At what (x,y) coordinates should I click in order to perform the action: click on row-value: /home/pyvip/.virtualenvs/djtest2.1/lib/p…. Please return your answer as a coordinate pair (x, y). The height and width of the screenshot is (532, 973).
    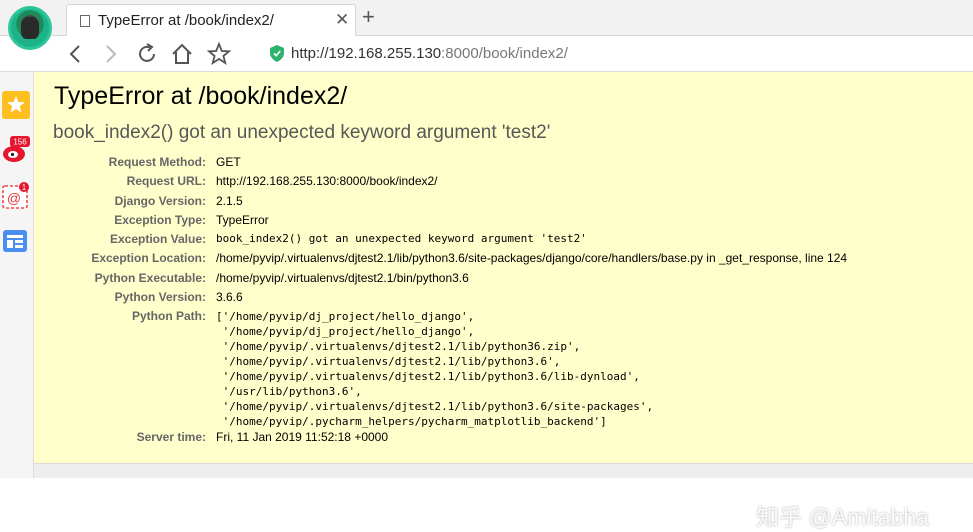
    Looking at the image, I should click on (532, 258).